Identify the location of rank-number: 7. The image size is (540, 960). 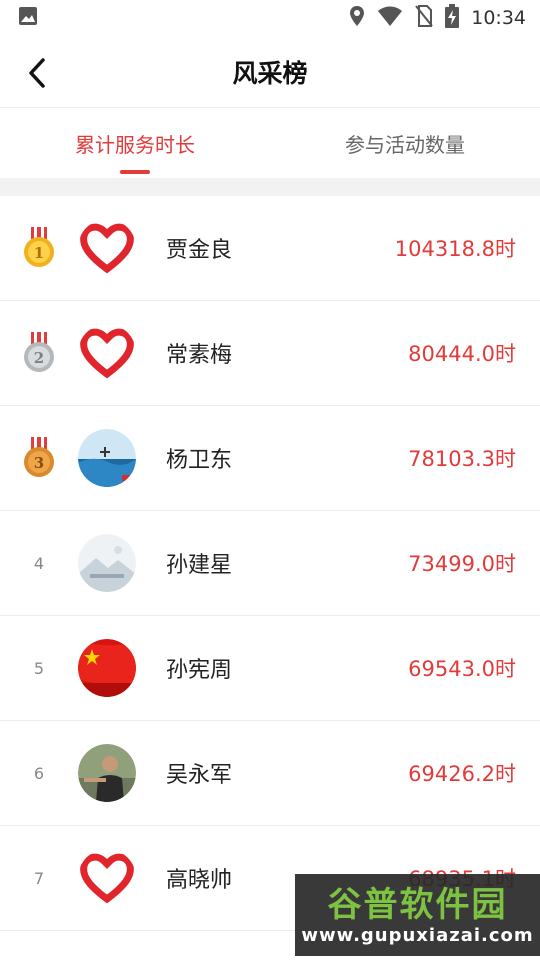
(39, 878).